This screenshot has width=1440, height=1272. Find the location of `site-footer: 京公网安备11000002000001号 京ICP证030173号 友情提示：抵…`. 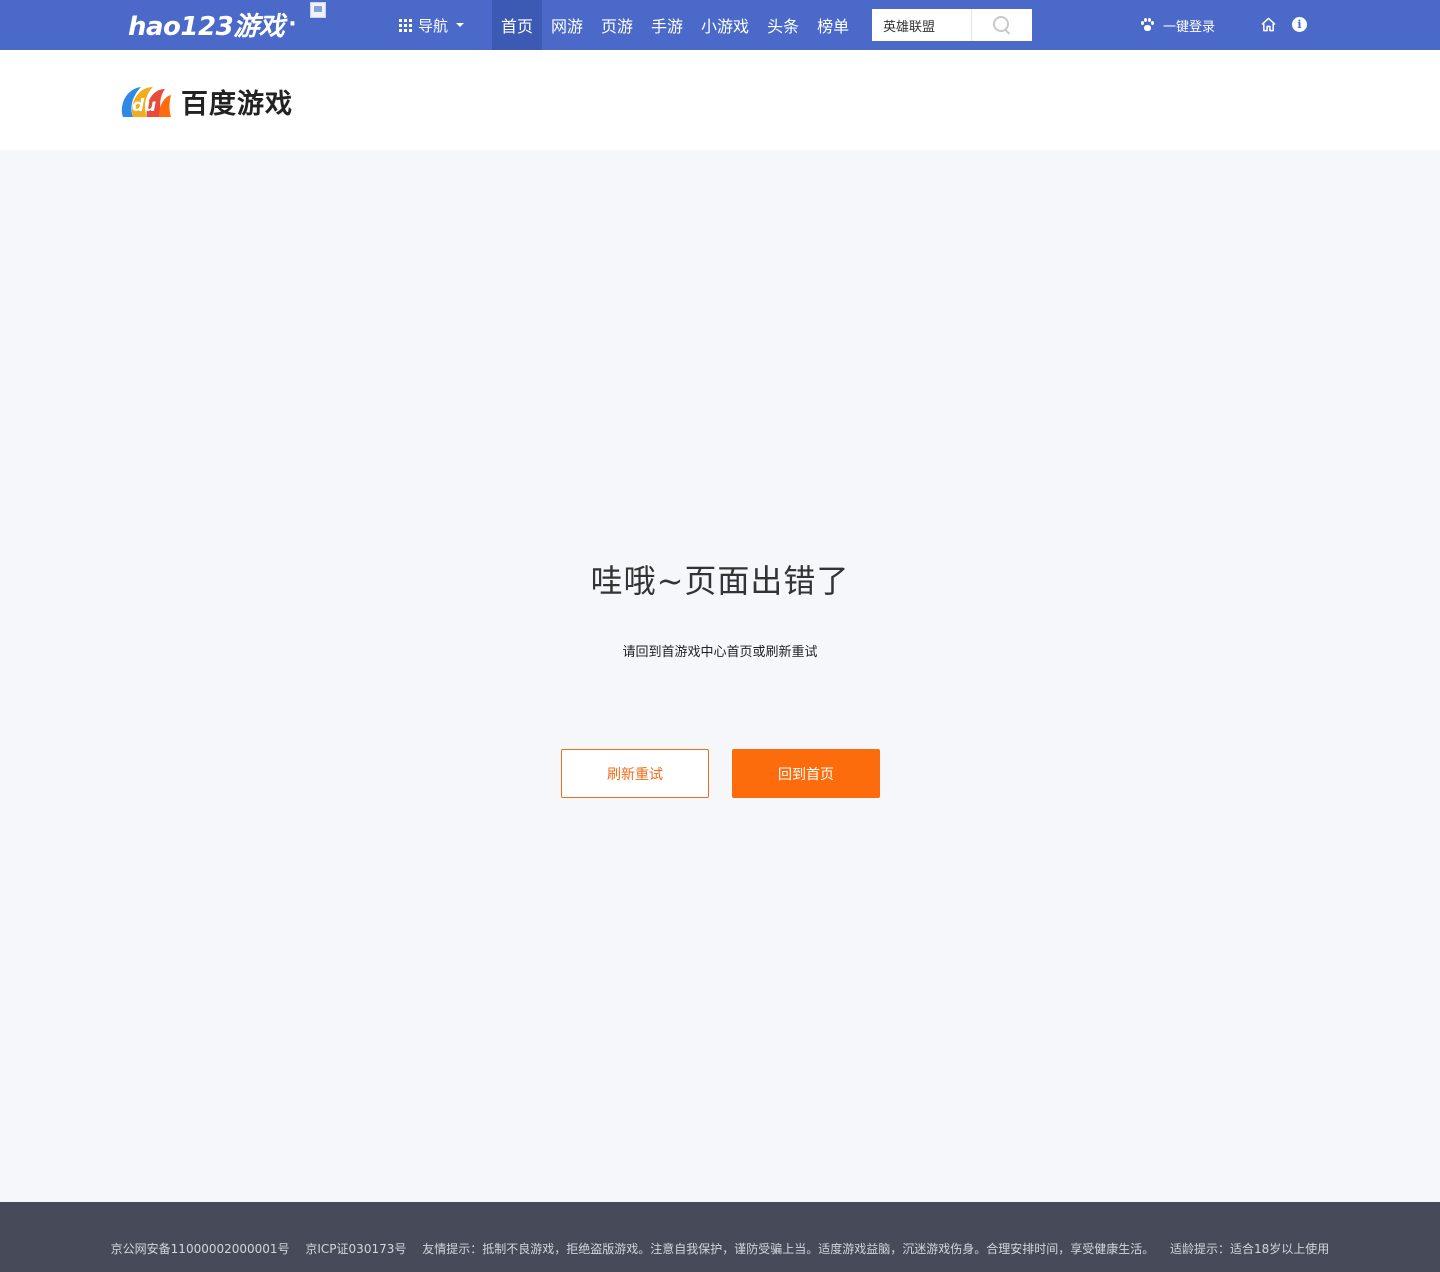

site-footer: 京公网安备11000002000001号 京ICP证030173号 友情提示：抵… is located at coordinates (720, 1237).